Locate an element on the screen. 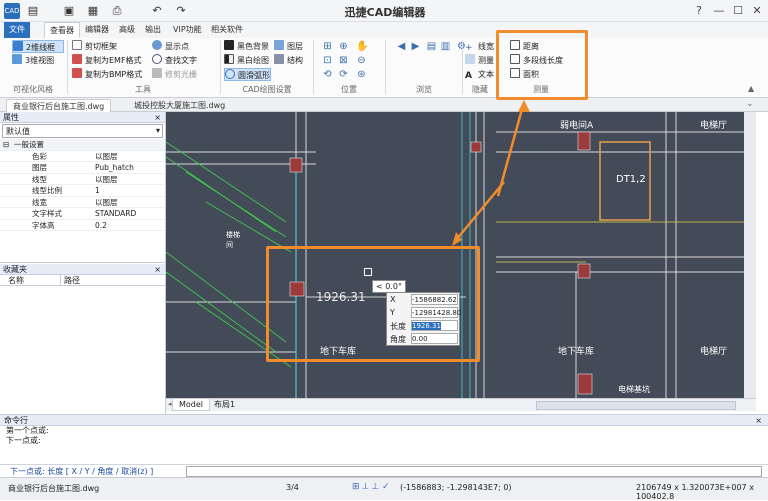 The width and height of the screenshot is (768, 501). smooth-arc-button: 圆滑弧形 is located at coordinates (247, 74).